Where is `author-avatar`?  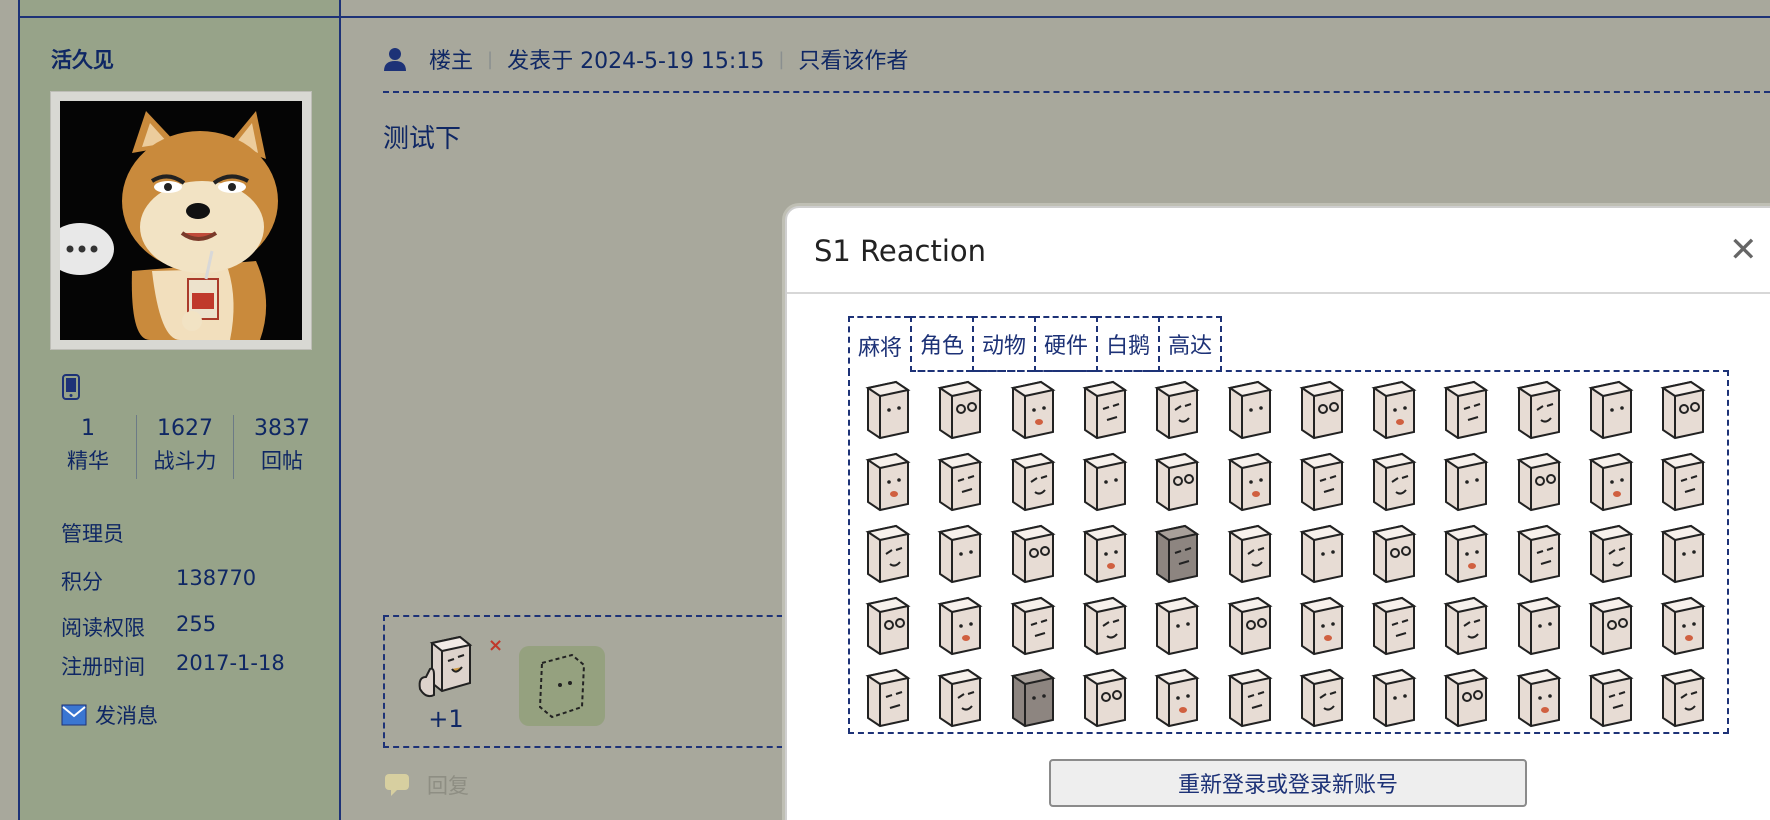
author-avatar is located at coordinates (181, 220).